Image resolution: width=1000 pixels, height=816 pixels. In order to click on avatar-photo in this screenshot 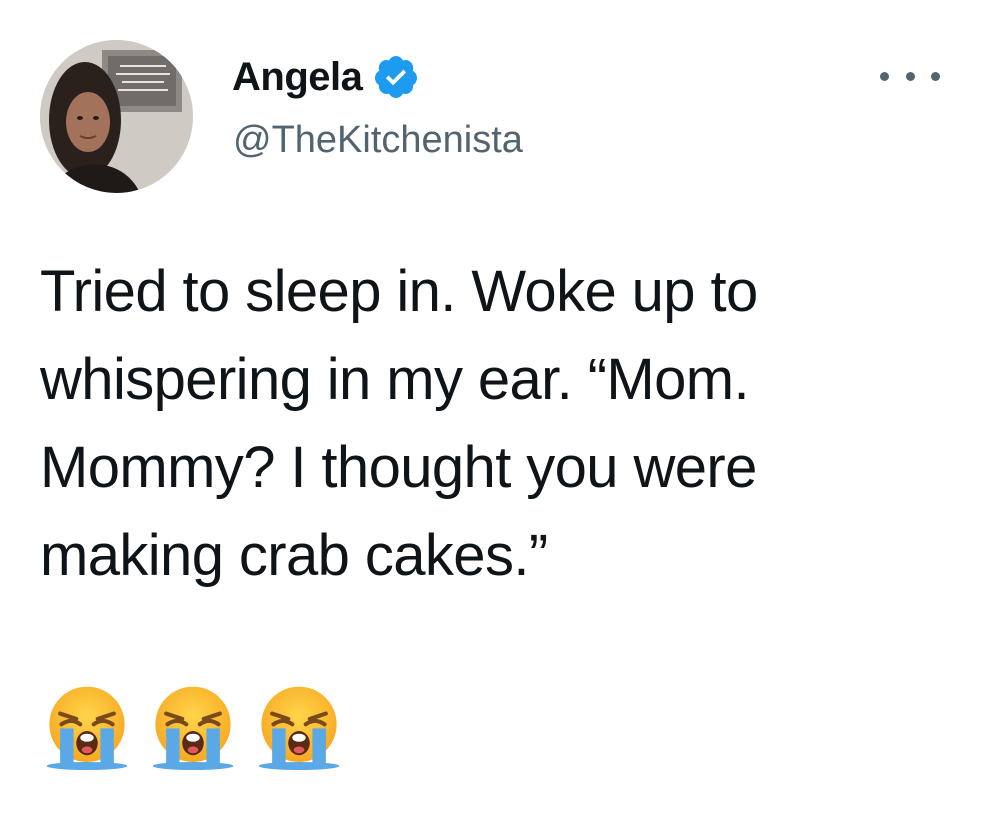, I will do `click(116, 116)`.